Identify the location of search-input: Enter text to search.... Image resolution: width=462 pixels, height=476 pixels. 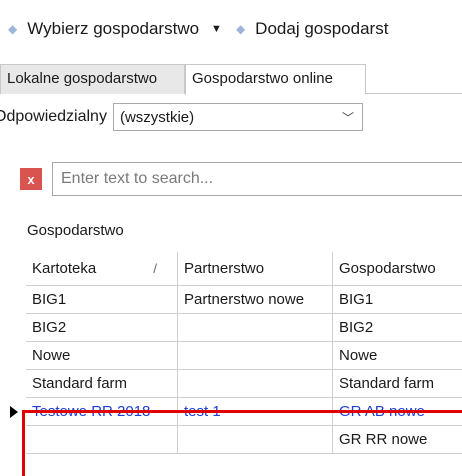
(257, 179).